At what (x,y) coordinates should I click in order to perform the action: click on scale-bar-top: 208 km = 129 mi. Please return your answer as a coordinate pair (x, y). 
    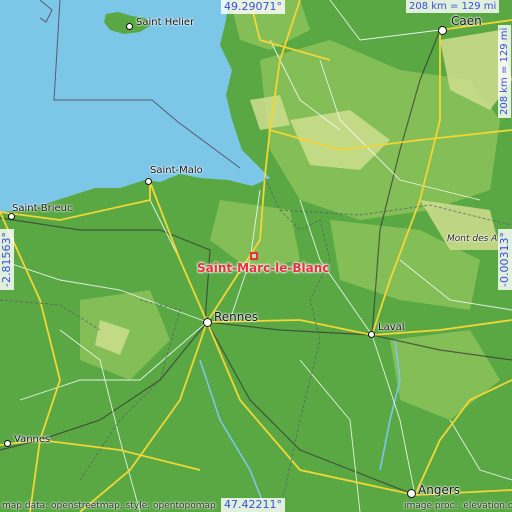
    Looking at the image, I should click on (453, 6).